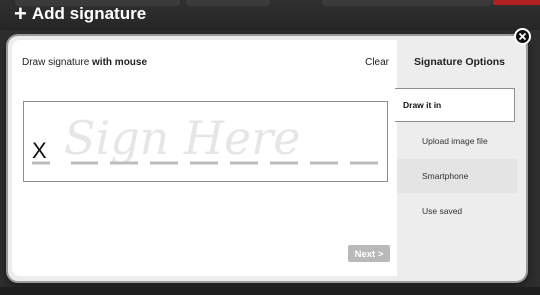 This screenshot has width=540, height=295. I want to click on signature-x-mark: X, so click(39, 150).